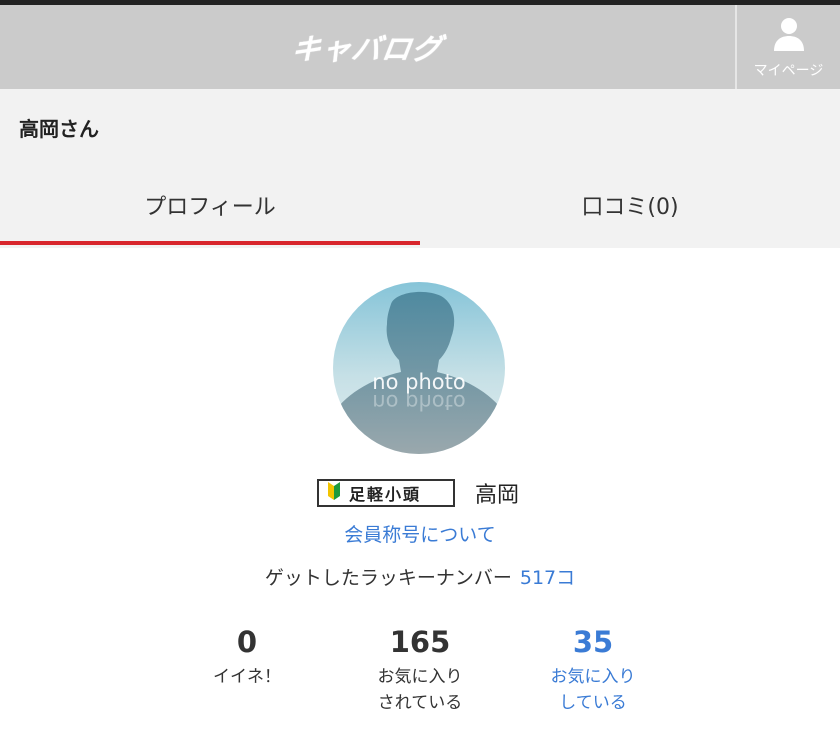 Image resolution: width=840 pixels, height=748 pixels. I want to click on tab-profile-label: プロフィール, so click(210, 207).